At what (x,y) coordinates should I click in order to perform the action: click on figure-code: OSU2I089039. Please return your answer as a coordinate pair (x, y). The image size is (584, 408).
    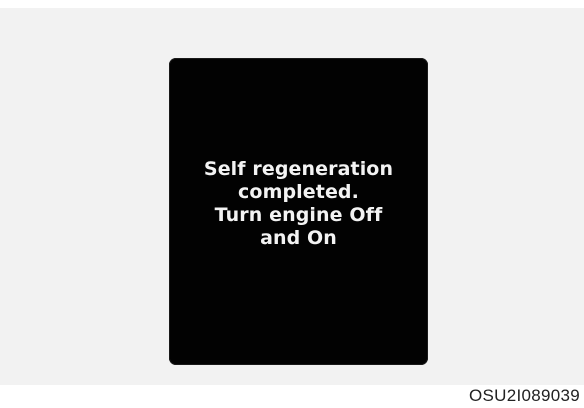
    Looking at the image, I should click on (524, 395).